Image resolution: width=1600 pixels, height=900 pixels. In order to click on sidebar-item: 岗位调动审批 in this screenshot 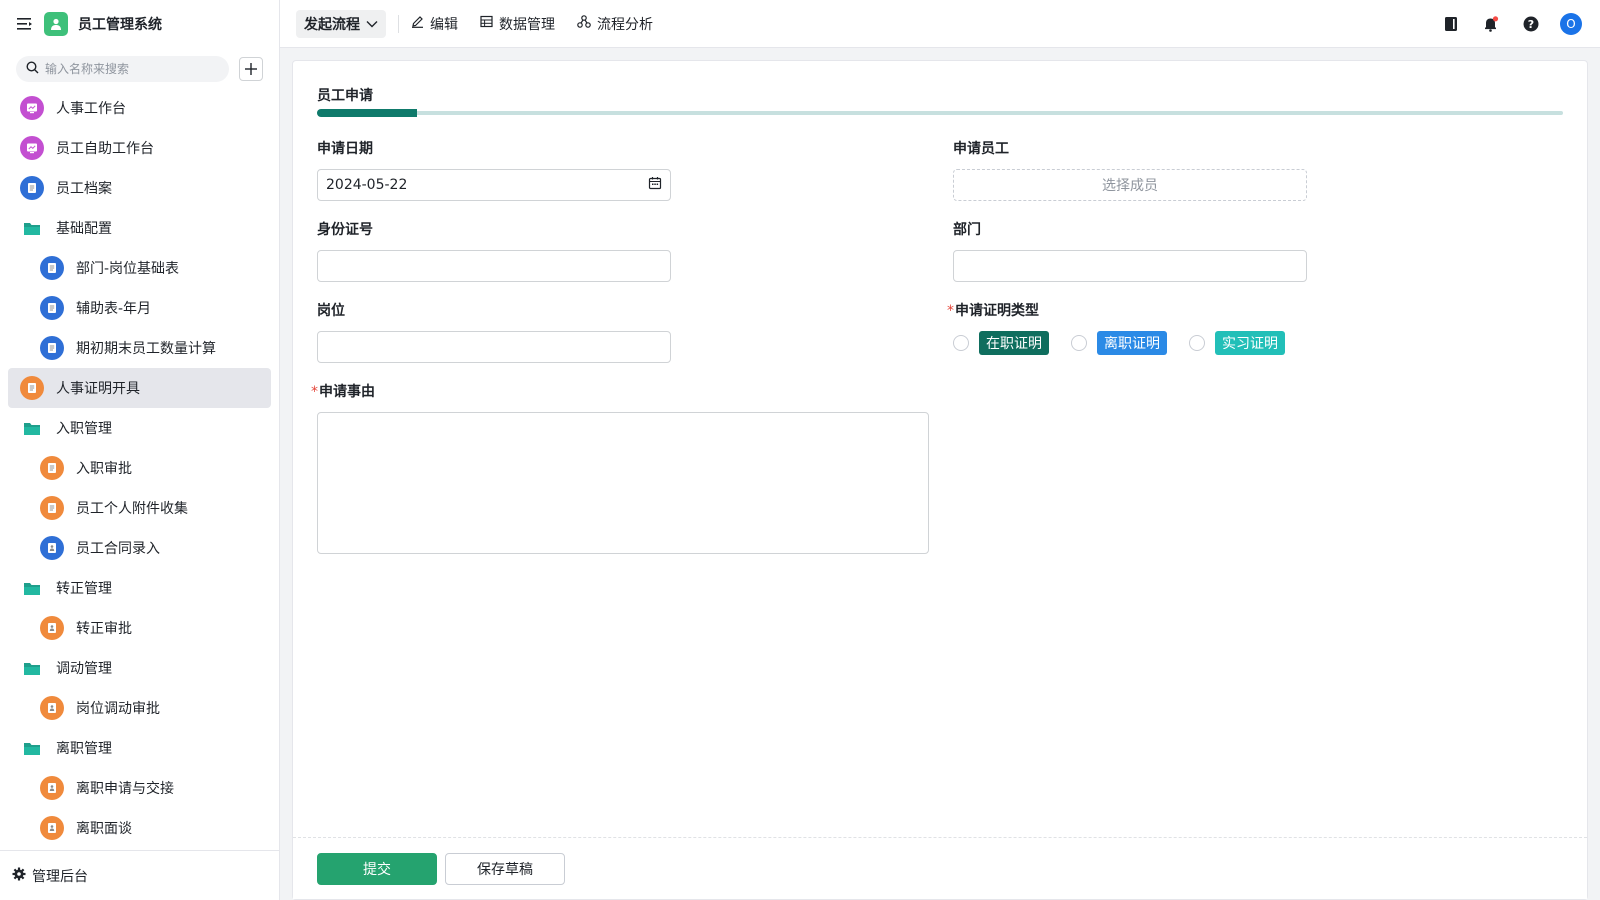, I will do `click(139, 708)`.